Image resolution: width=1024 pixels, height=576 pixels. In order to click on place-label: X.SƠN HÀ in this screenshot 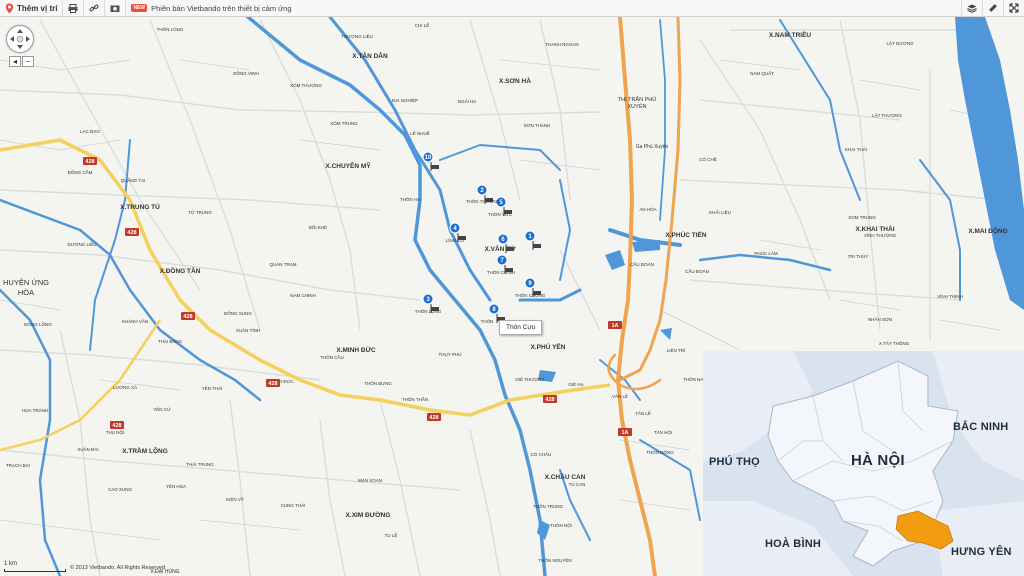, I will do `click(515, 80)`.